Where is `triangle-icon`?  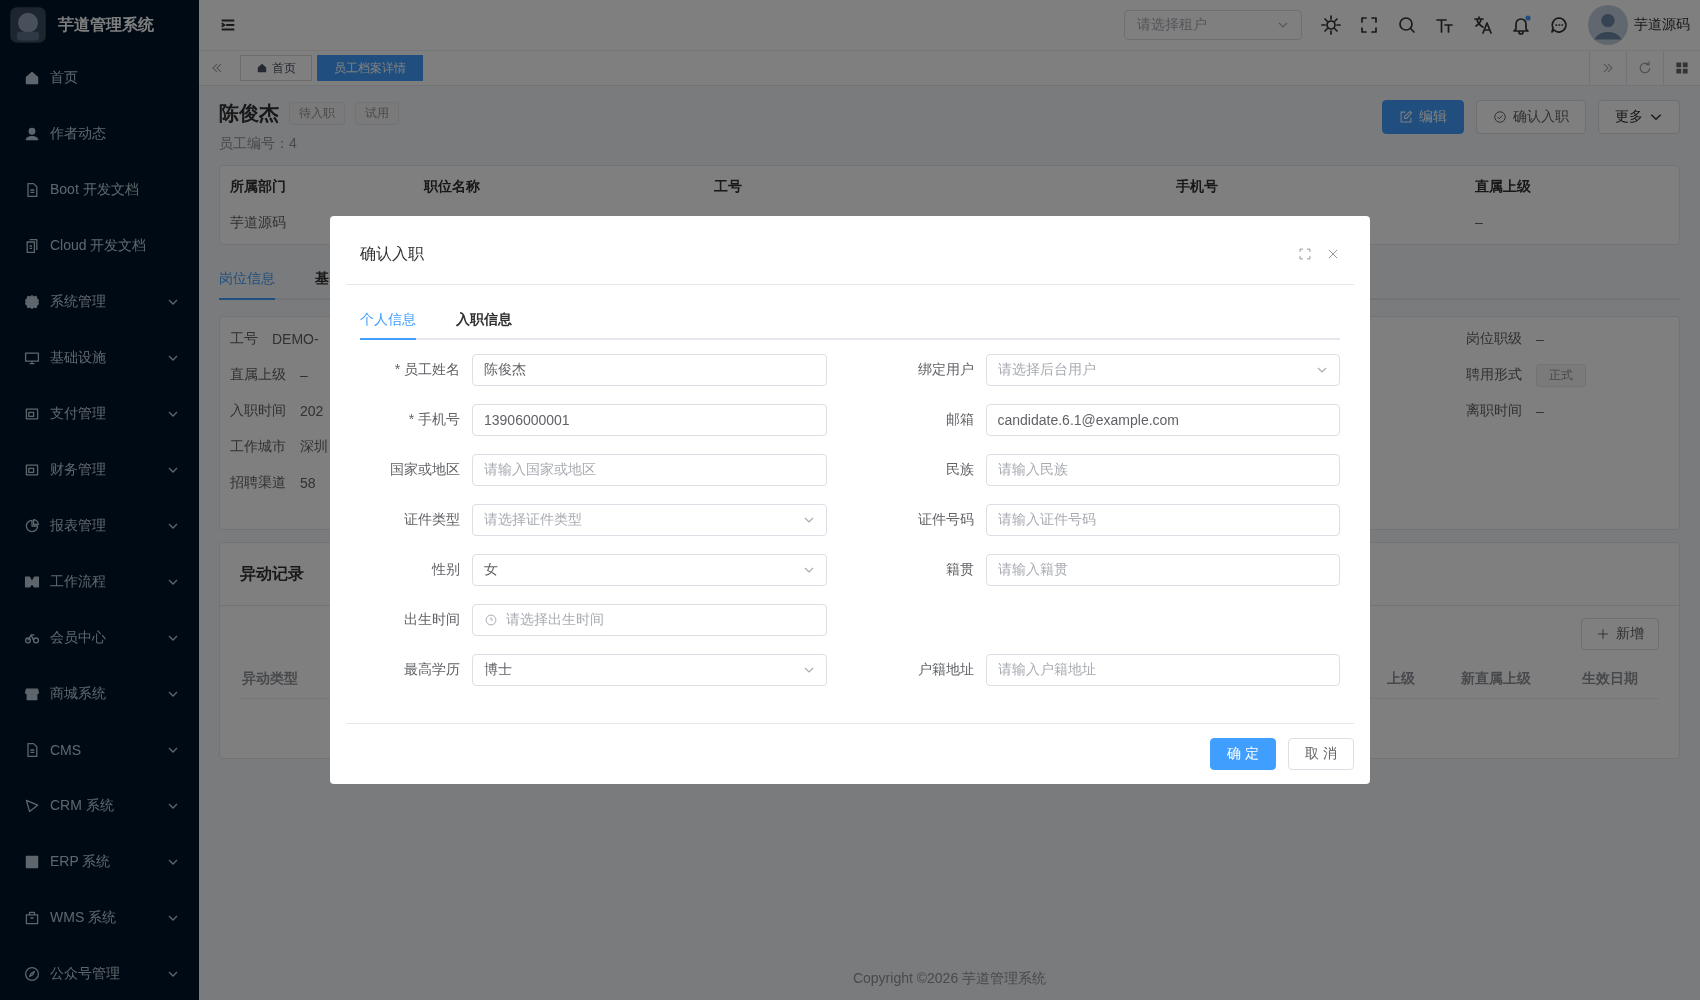
triangle-icon is located at coordinates (32, 806).